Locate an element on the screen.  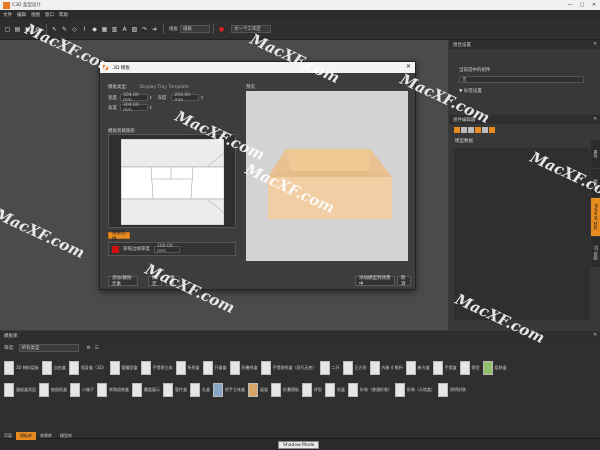
record-icon: ● is located at coordinates (221, 29).